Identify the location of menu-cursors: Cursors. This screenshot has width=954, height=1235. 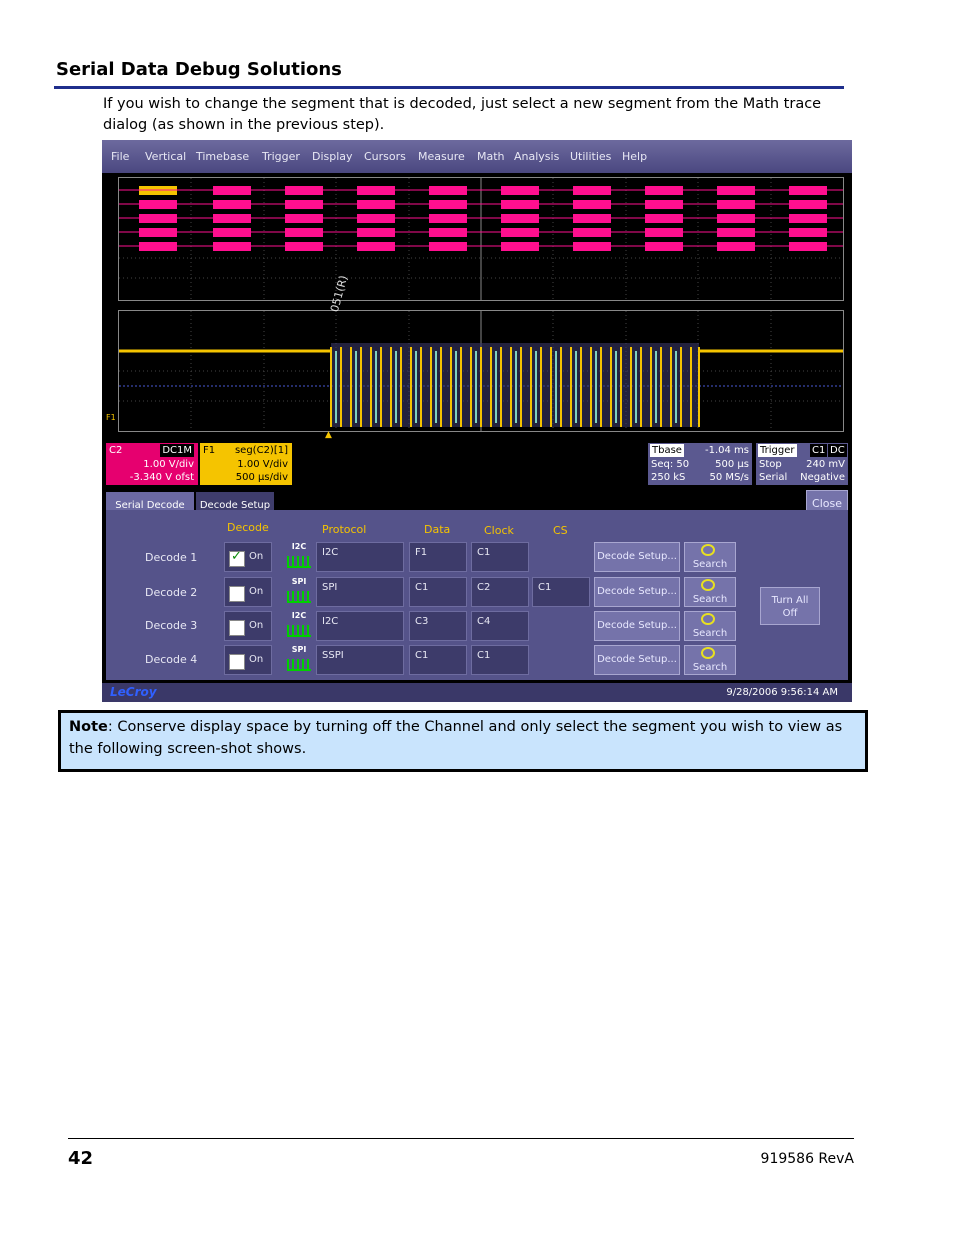
(385, 156).